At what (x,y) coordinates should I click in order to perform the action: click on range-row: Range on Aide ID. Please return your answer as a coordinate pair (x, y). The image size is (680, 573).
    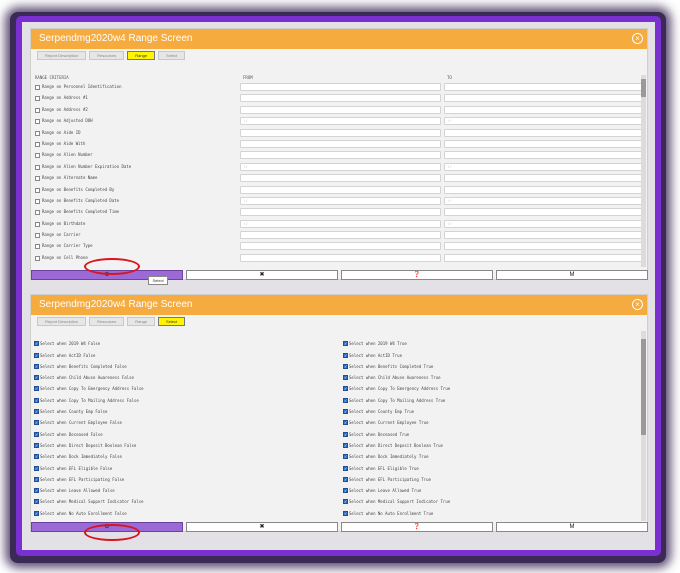
    Looking at the image, I should click on (337, 133).